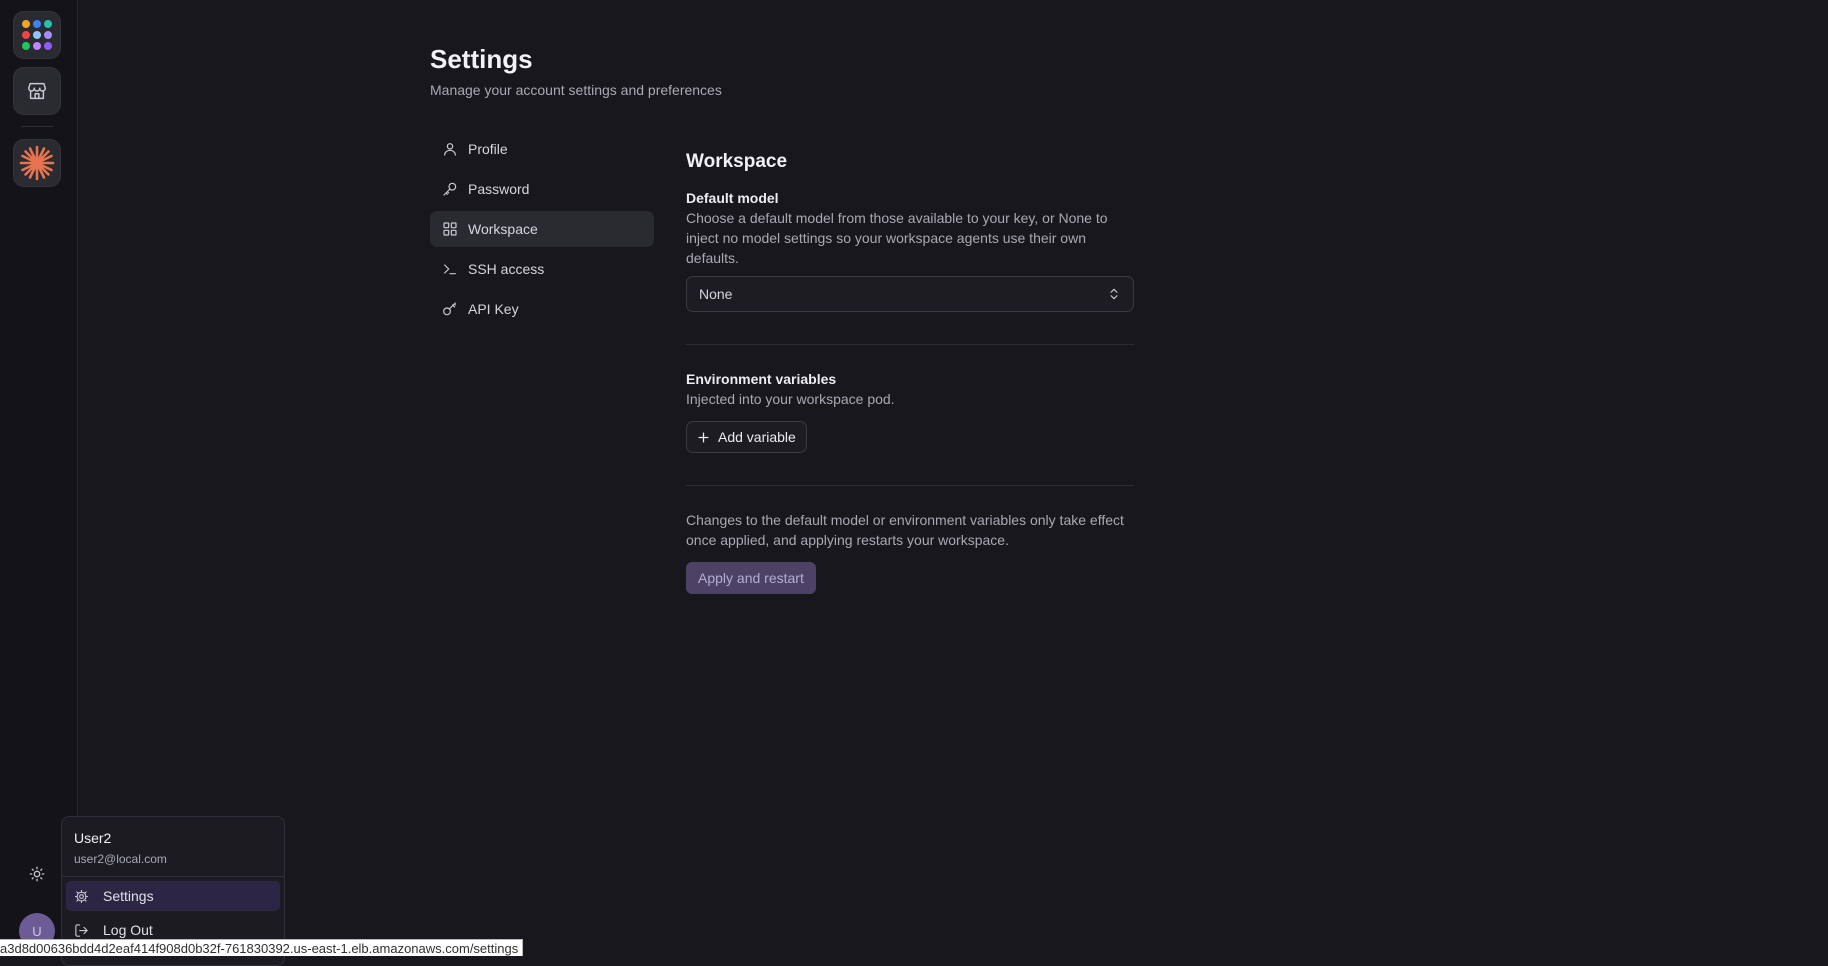  I want to click on nav-item-ssh-access: SSH access, so click(542, 269).